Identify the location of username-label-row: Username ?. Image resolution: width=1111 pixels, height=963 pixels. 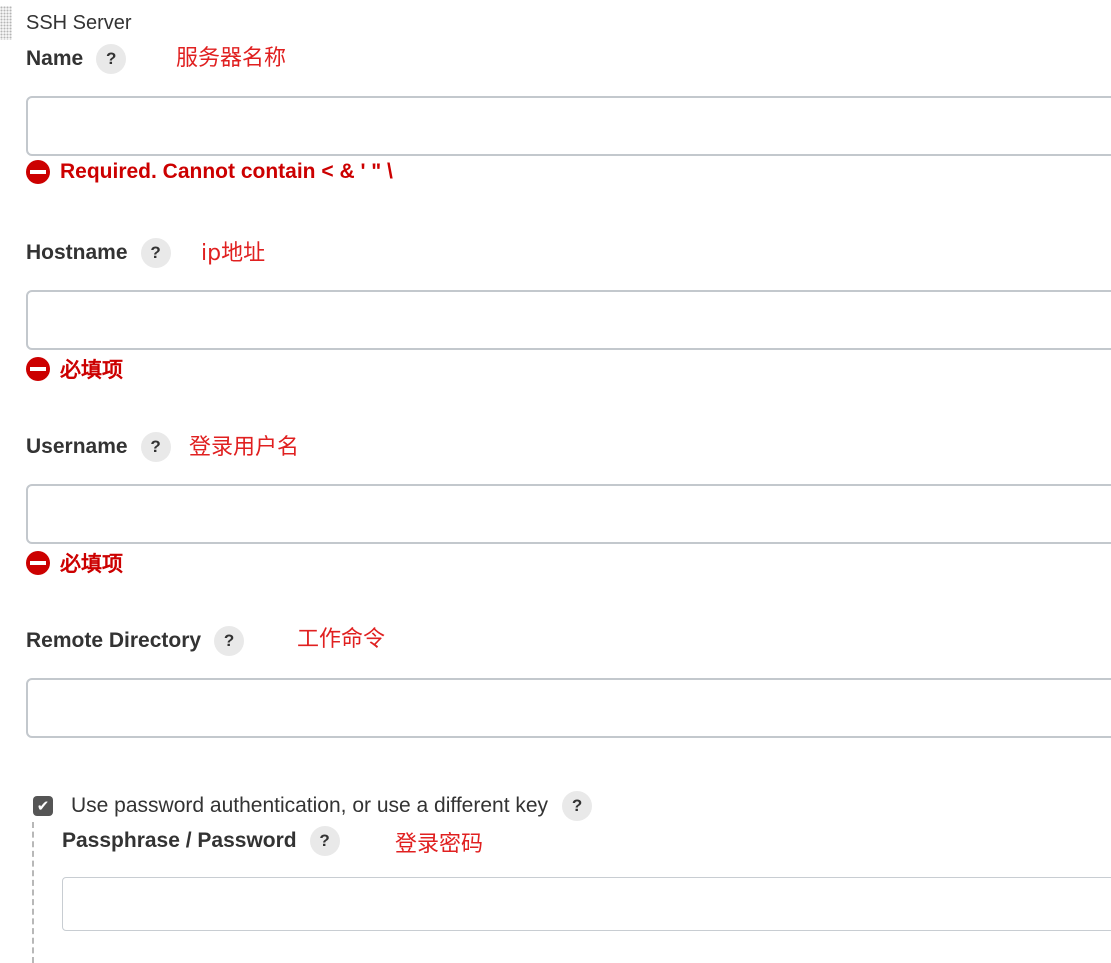
(98, 447).